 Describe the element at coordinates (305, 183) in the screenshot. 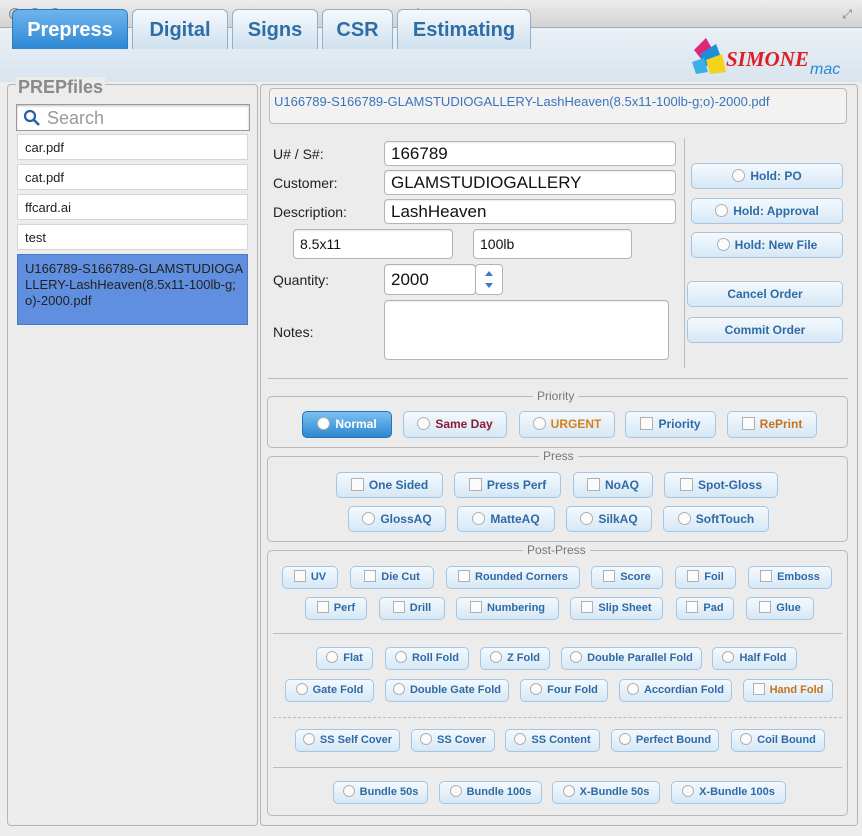

I see `customer-label: Customer:` at that location.